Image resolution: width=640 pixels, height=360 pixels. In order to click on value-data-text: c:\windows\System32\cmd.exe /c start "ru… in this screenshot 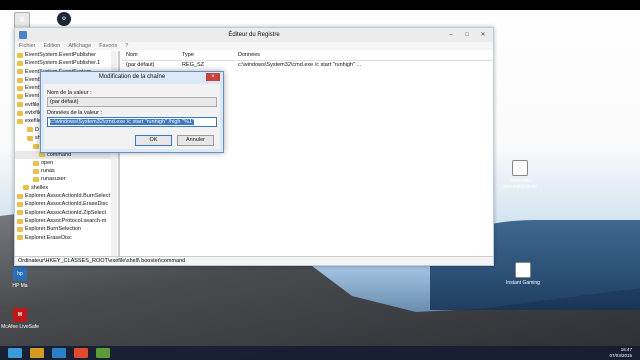, I will do `click(122, 122)`.